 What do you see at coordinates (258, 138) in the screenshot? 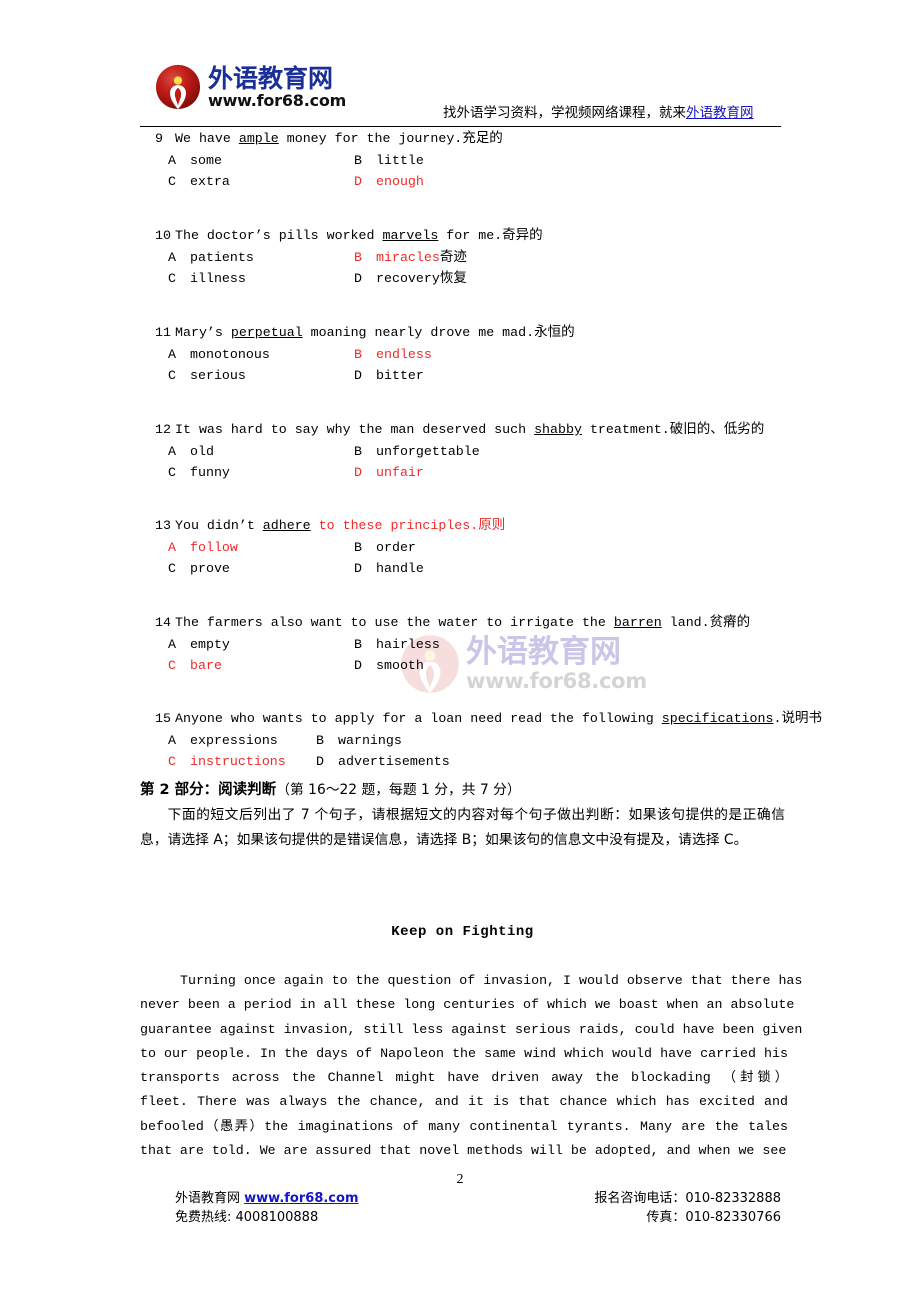
I see `stem-keyword: ample` at bounding box center [258, 138].